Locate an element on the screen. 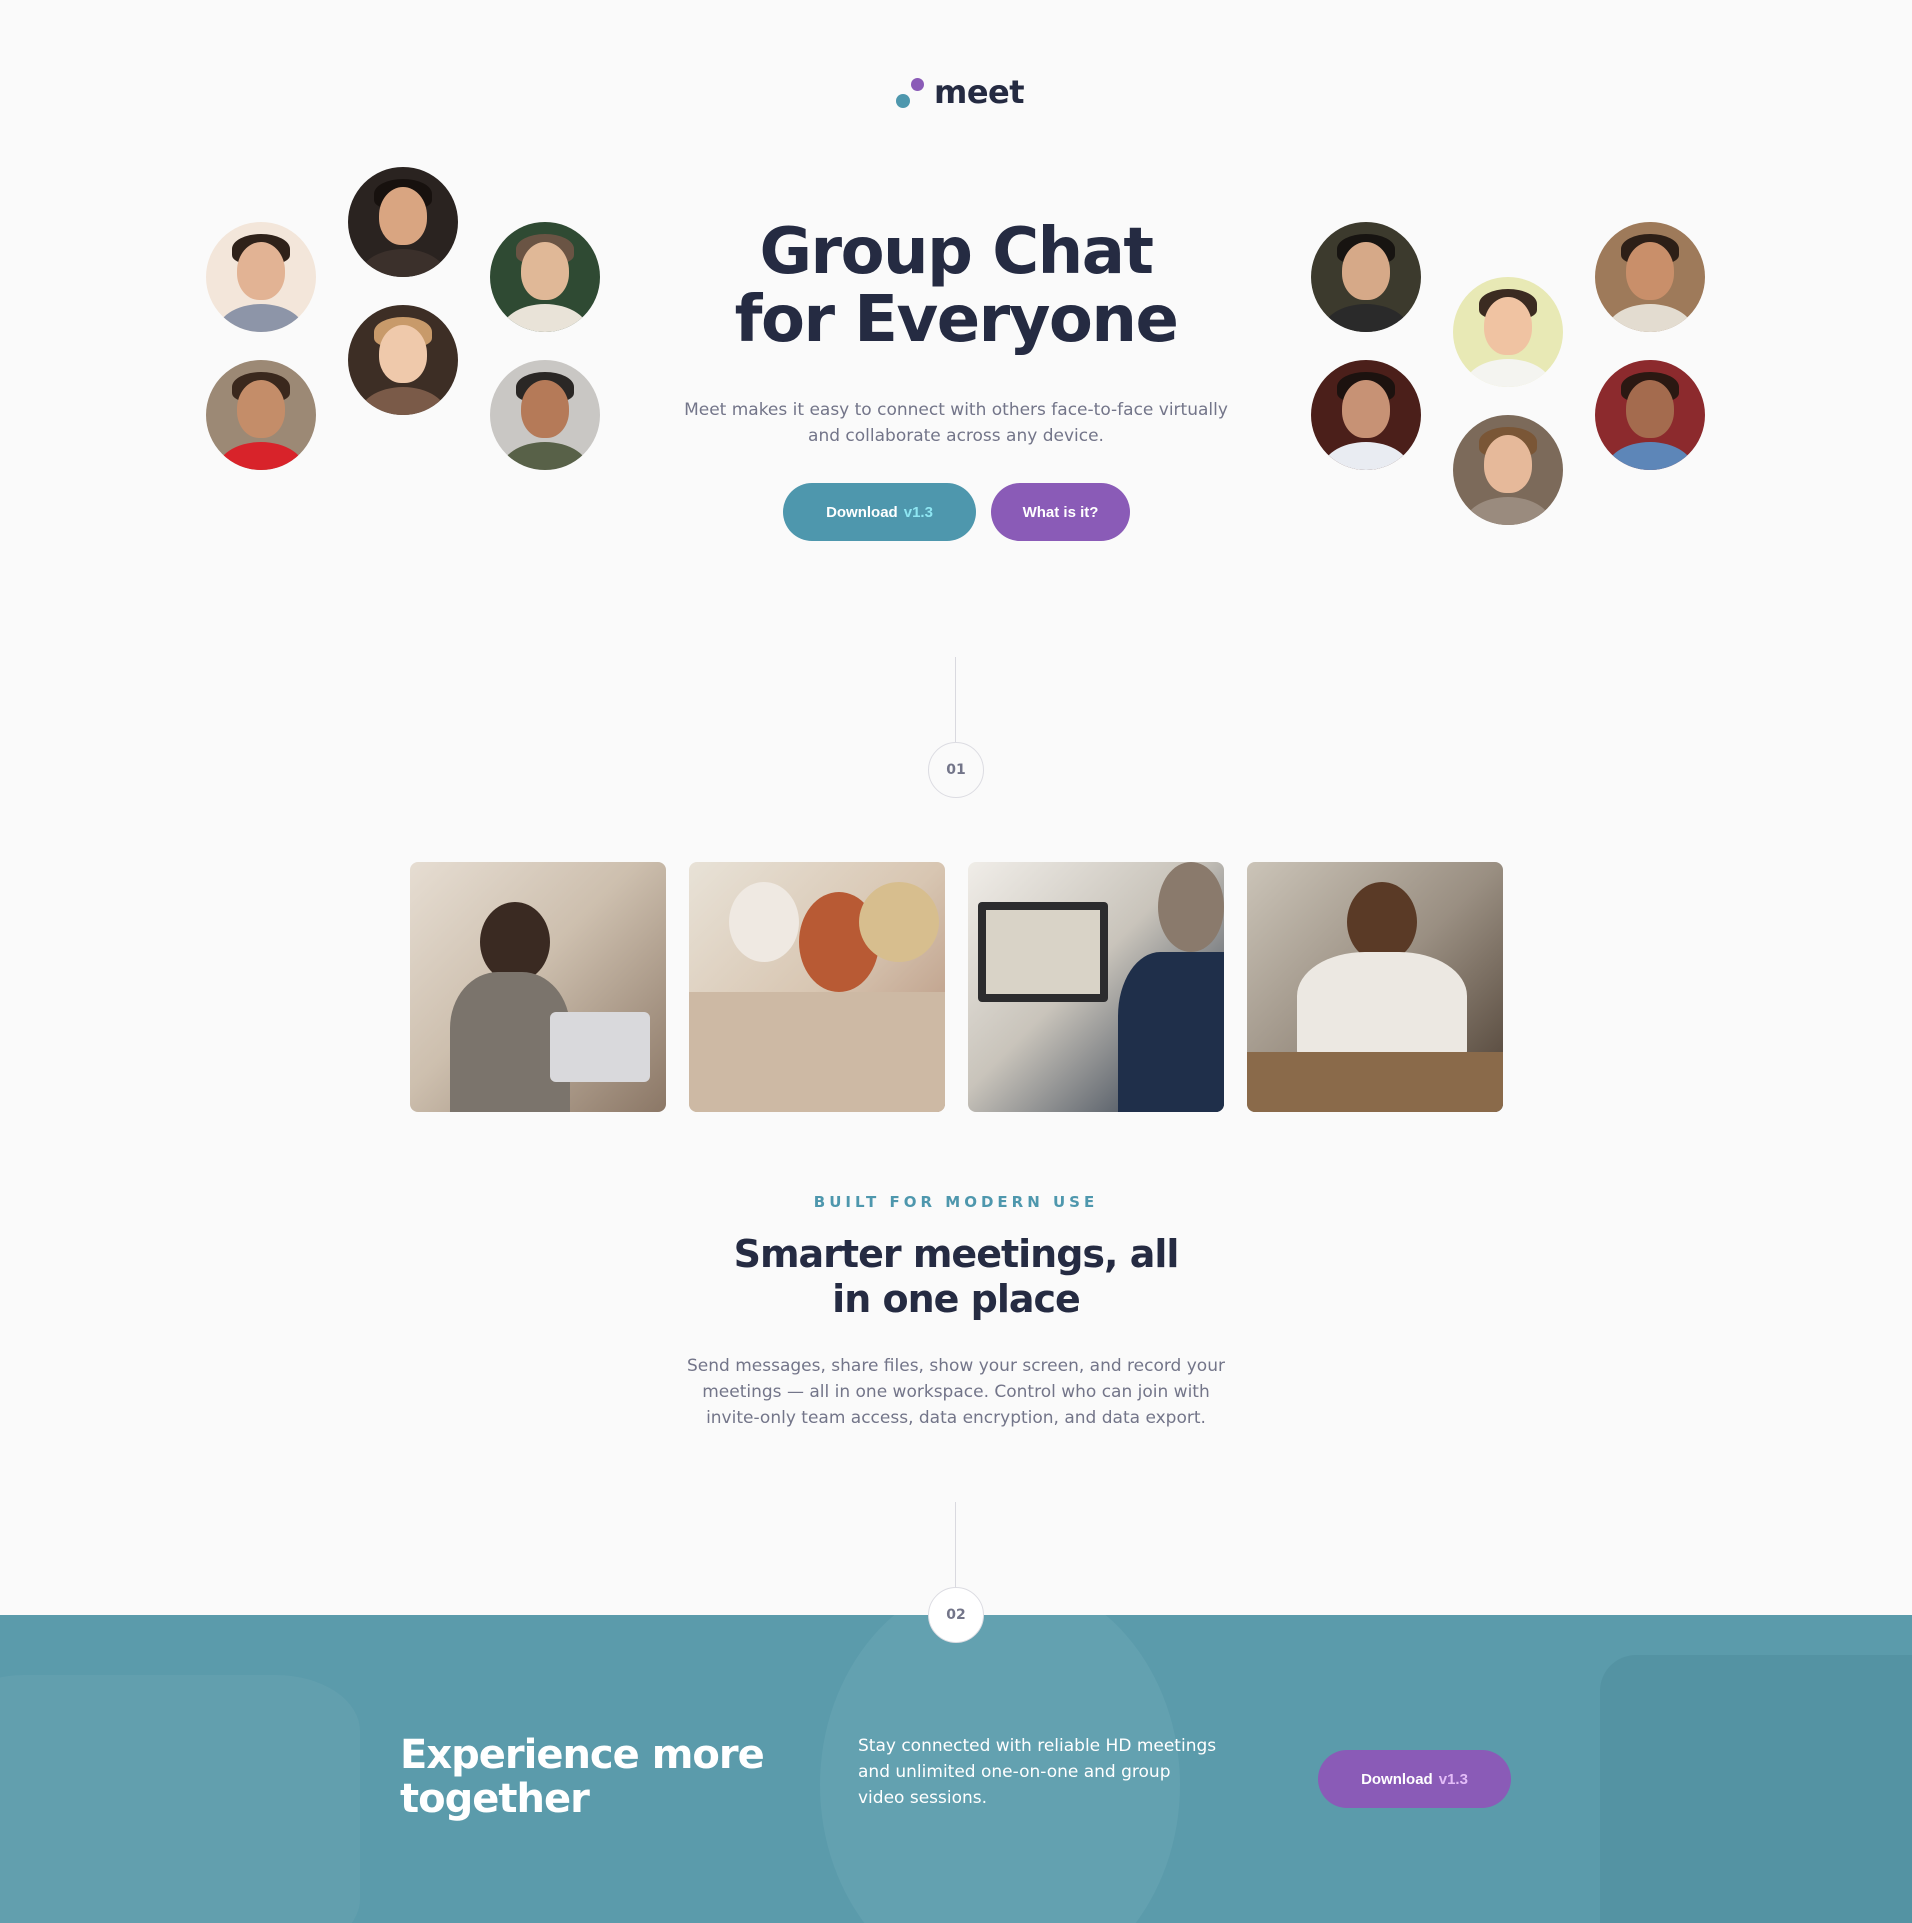  what-is-it-label: What is it? is located at coordinates (1060, 512).